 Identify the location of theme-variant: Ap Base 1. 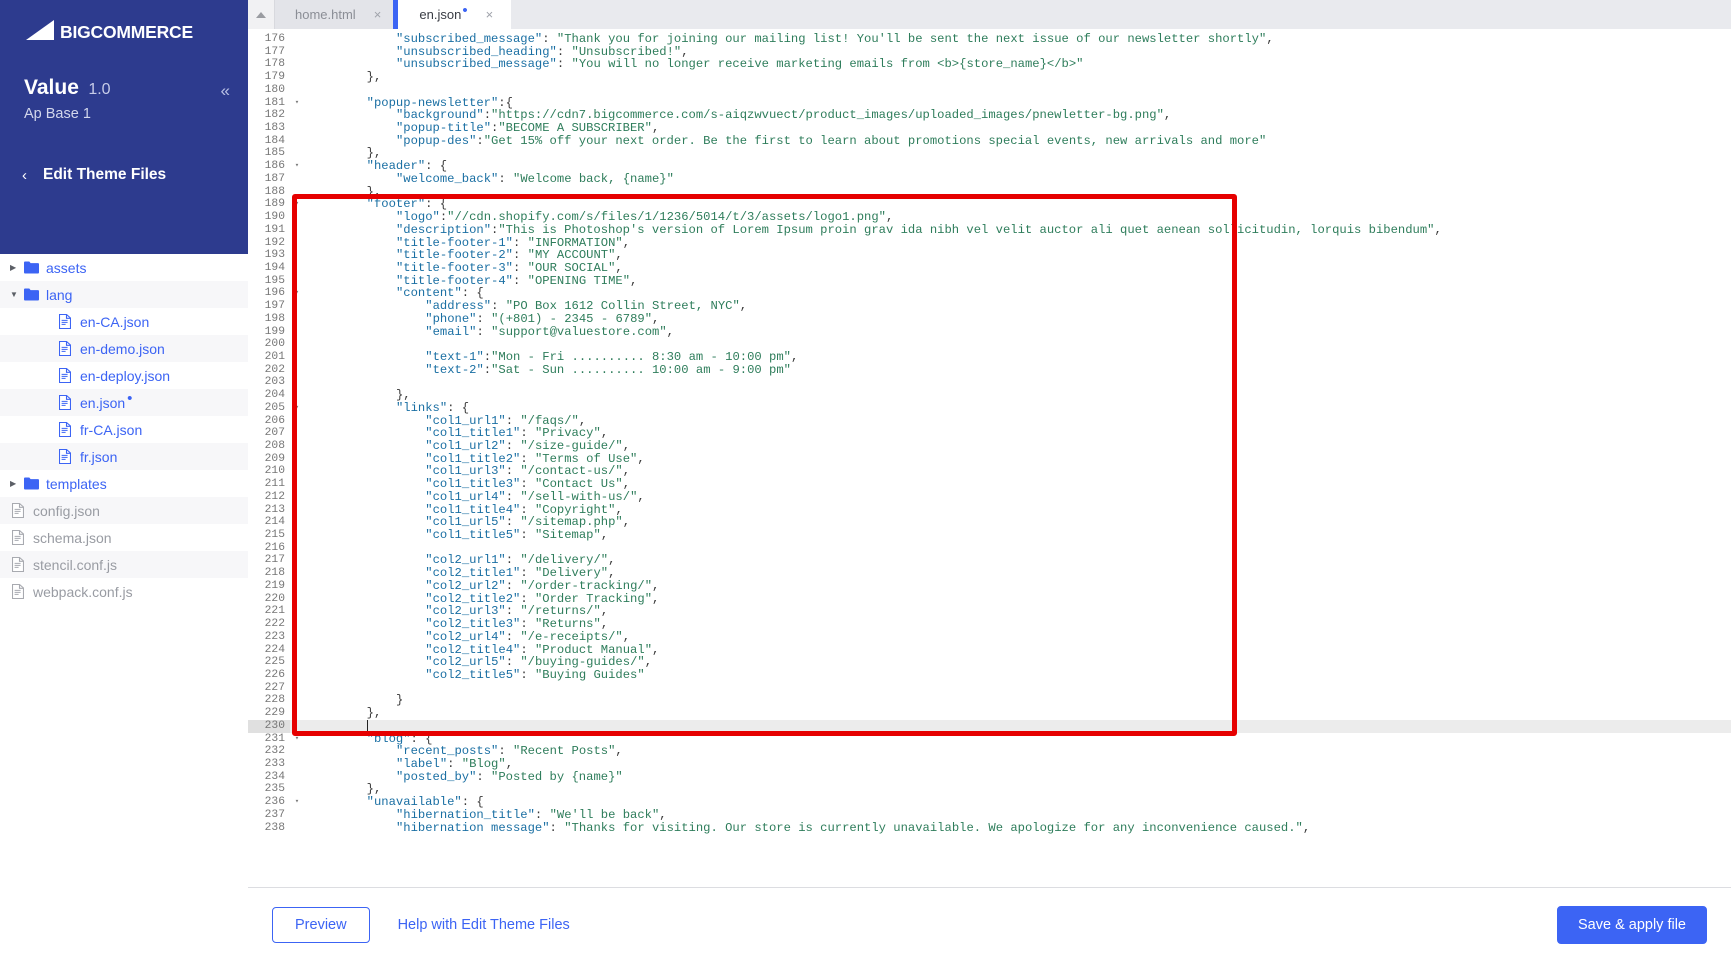
(57, 114).